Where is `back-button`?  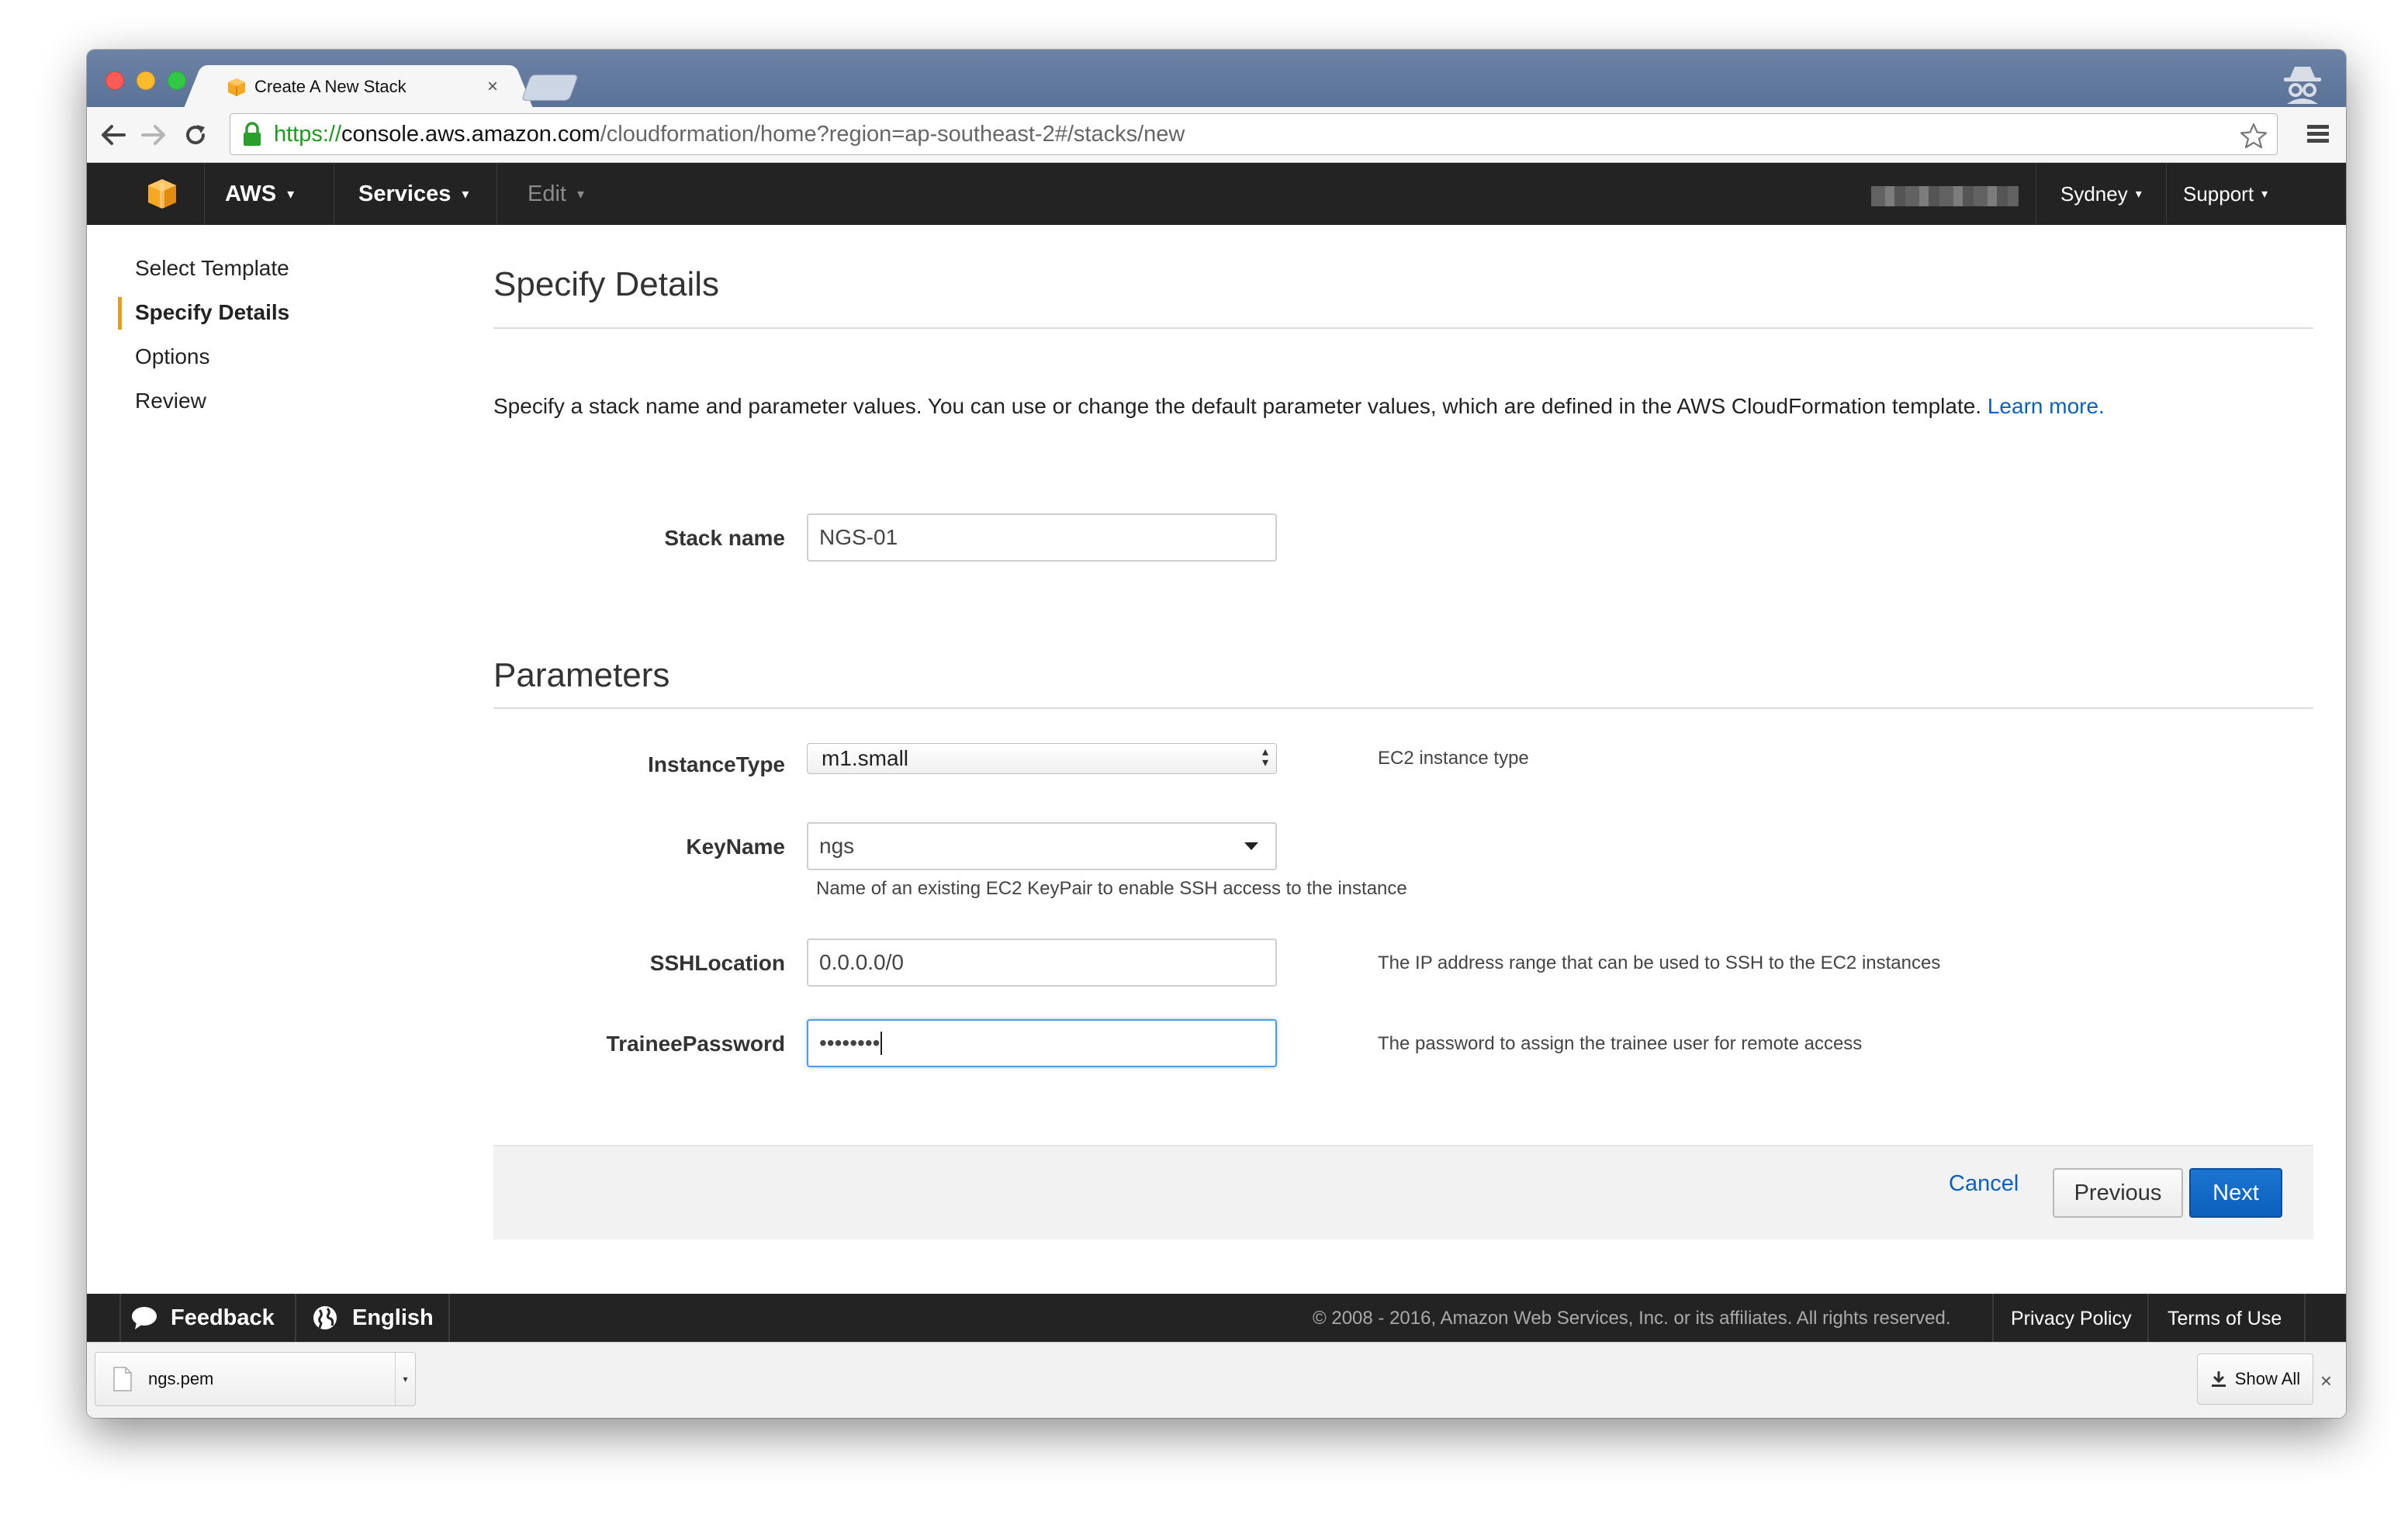
back-button is located at coordinates (113, 135).